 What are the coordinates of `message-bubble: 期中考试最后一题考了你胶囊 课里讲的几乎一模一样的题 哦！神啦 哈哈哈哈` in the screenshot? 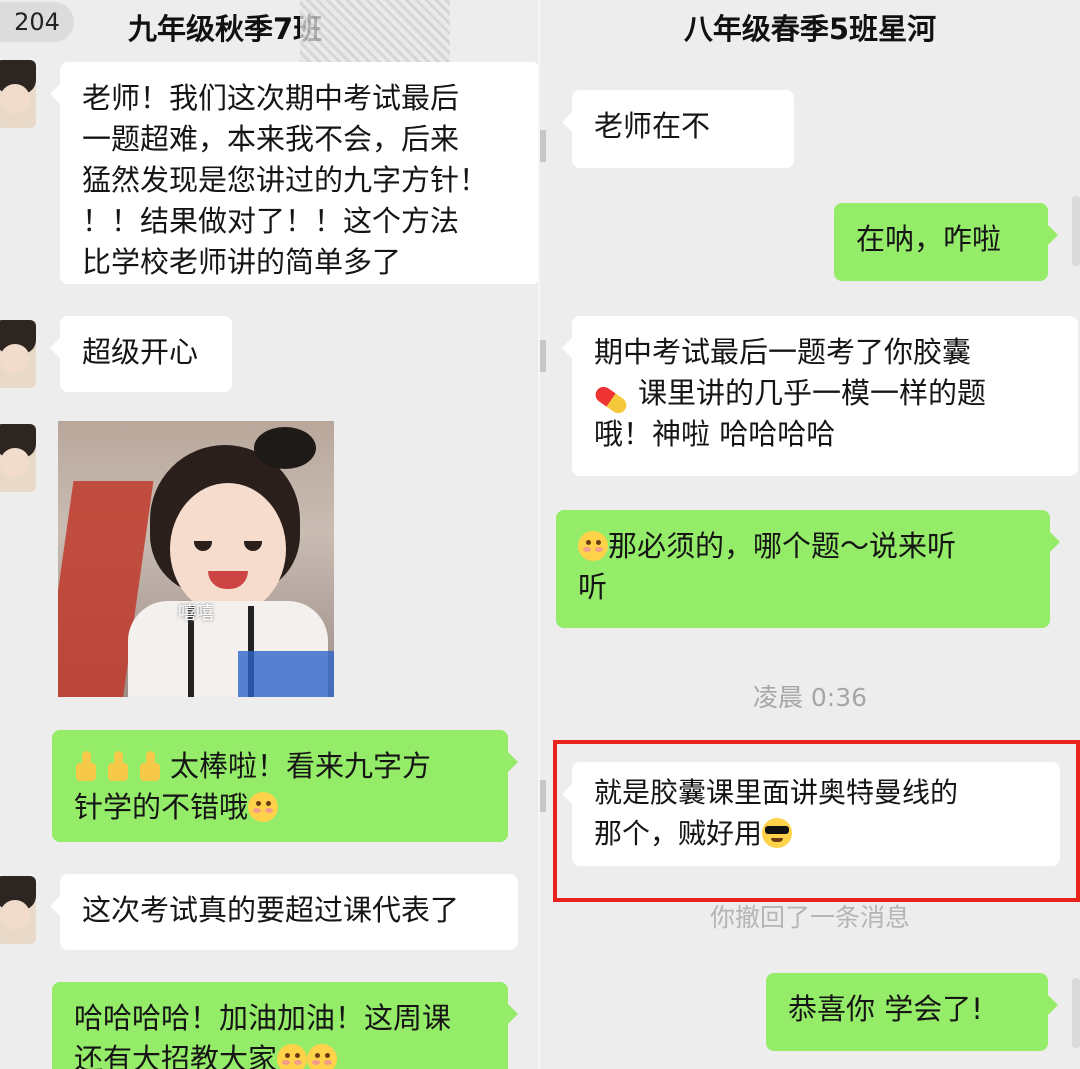 It's located at (820, 396).